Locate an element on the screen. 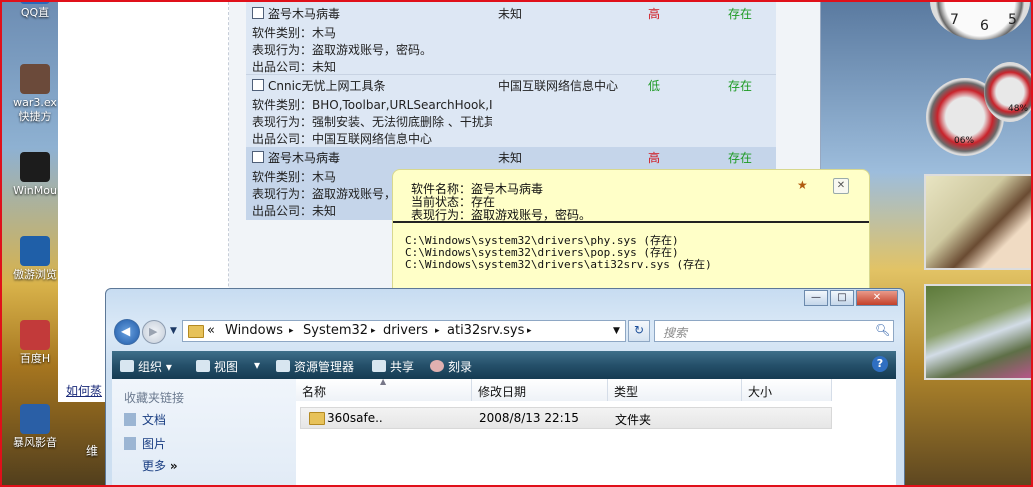 The image size is (1033, 487). views-icon is located at coordinates (203, 366).